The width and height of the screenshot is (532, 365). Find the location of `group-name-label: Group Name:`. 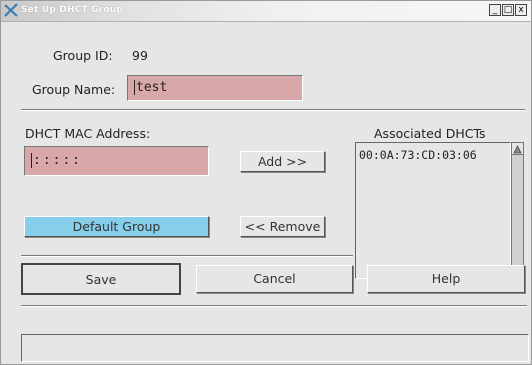

group-name-label: Group Name: is located at coordinates (74, 89).